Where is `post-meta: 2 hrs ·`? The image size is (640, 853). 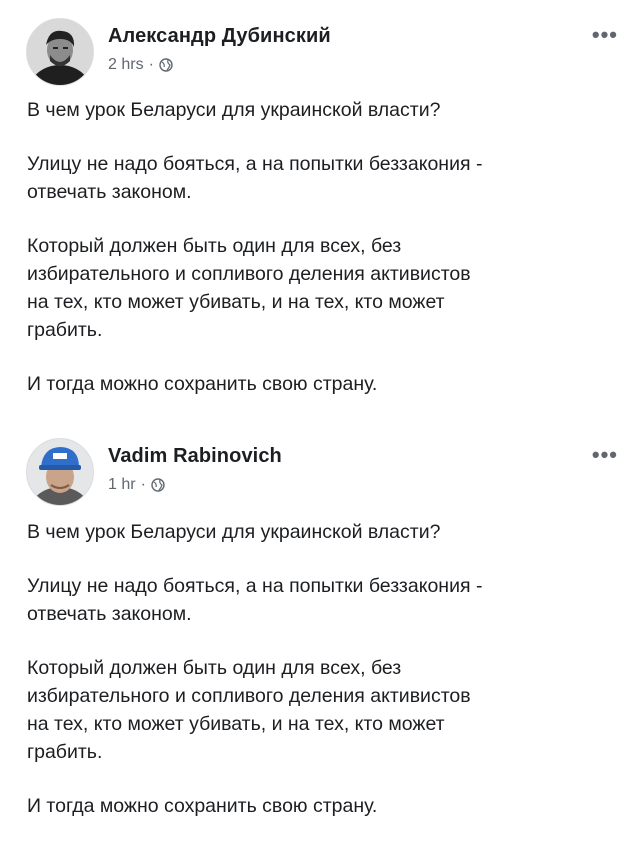
post-meta: 2 hrs · is located at coordinates (140, 65).